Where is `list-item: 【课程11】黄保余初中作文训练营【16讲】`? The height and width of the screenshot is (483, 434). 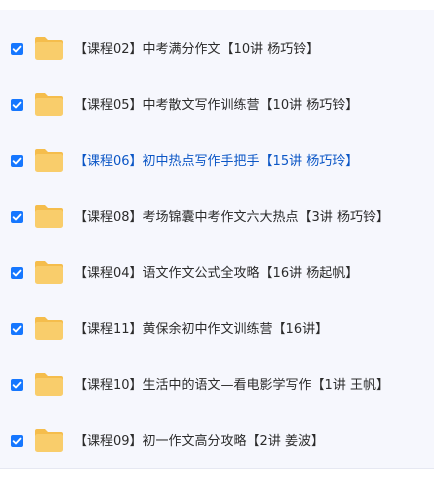
list-item: 【课程11】黄保余初中作文训练营【16讲】 is located at coordinates (217, 330).